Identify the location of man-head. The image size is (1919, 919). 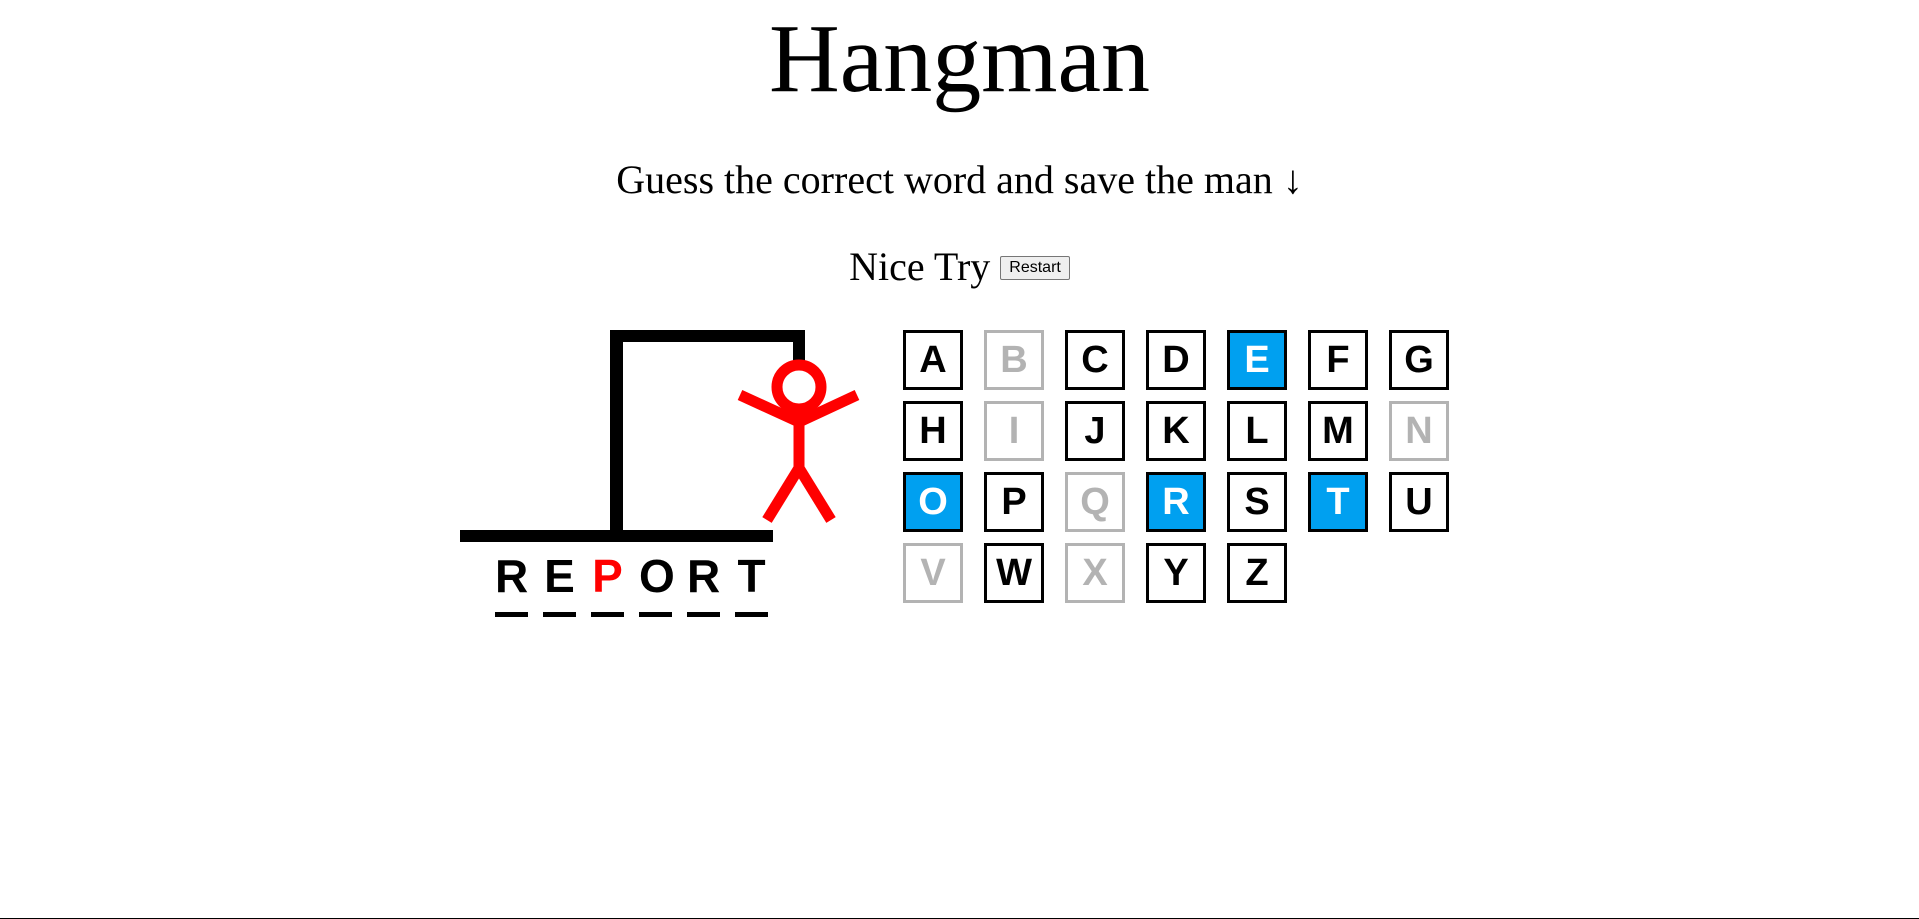
(799, 387).